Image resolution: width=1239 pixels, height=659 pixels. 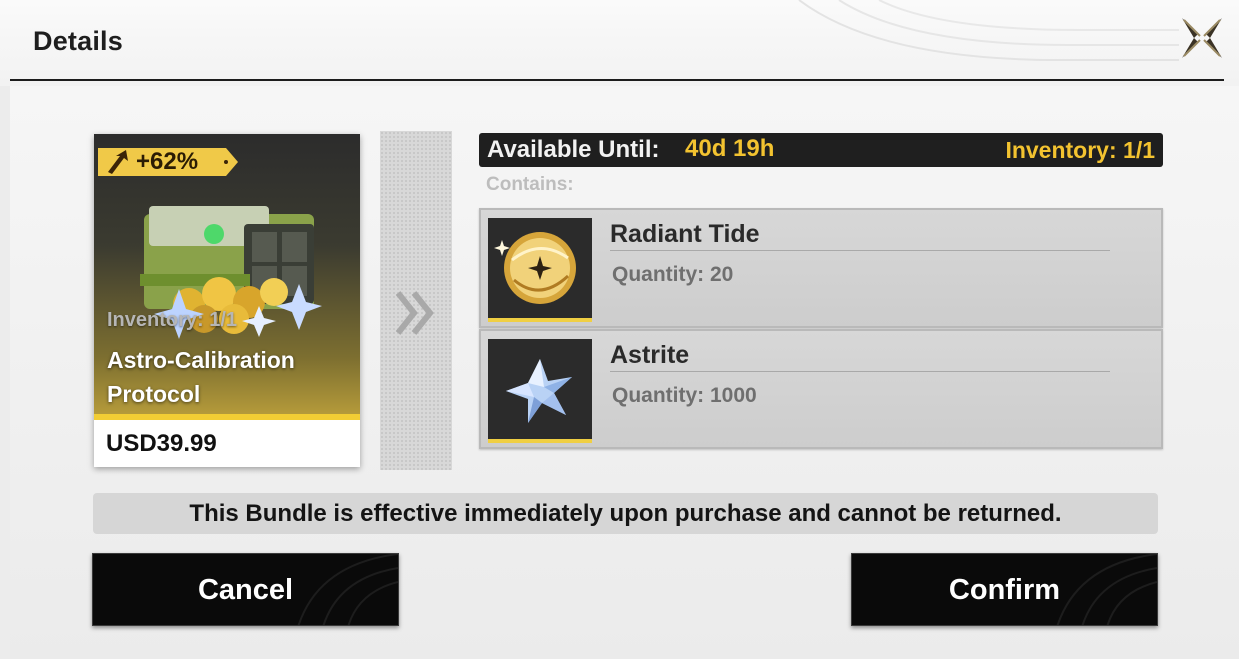 I want to click on header-divider, so click(x=617, y=80).